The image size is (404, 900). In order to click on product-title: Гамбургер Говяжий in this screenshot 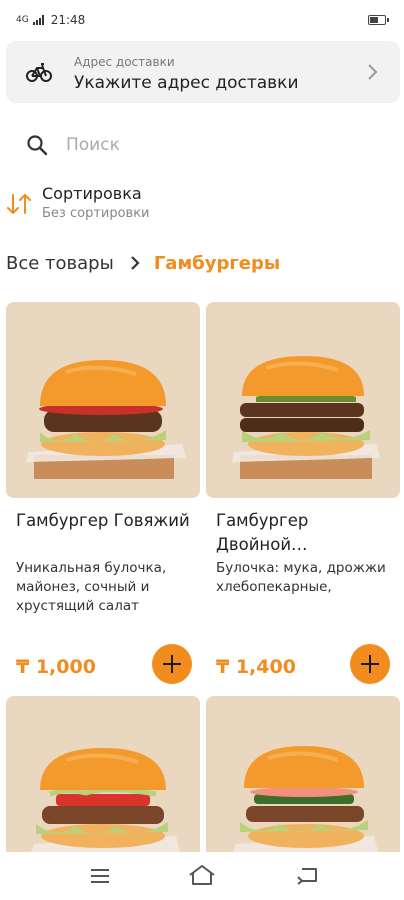, I will do `click(103, 520)`.